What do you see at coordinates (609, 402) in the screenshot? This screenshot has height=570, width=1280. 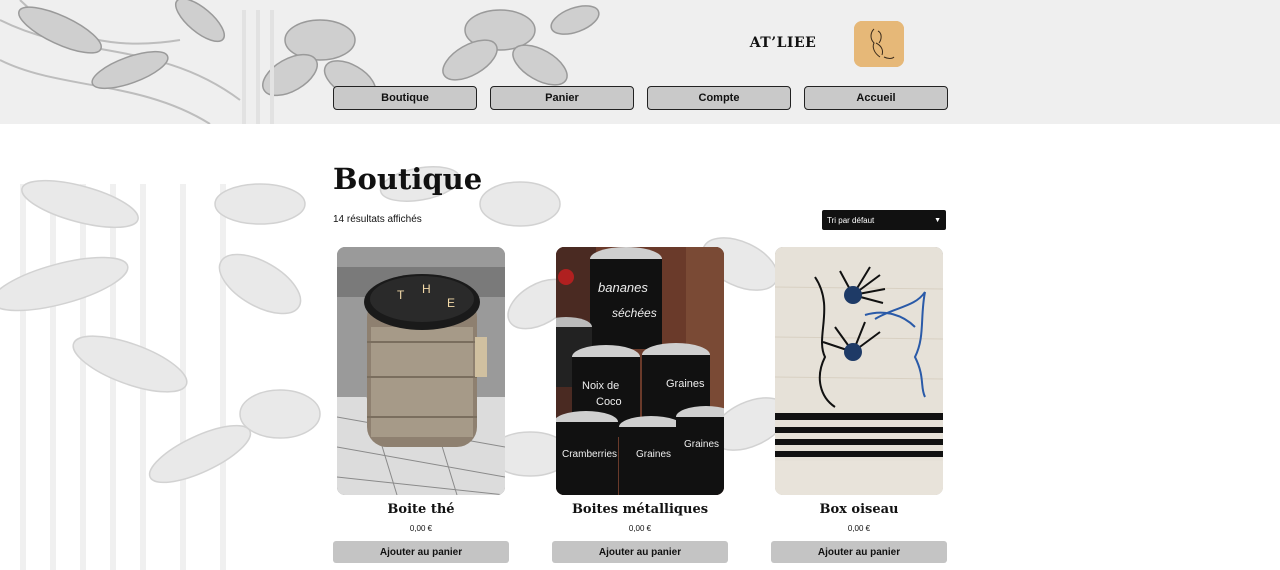 I see `svg-text: Coco` at bounding box center [609, 402].